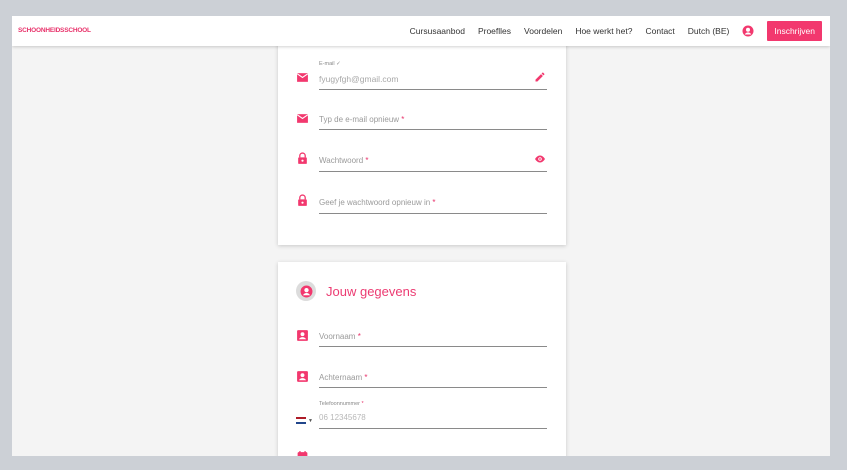  Describe the element at coordinates (342, 417) in the screenshot. I see `phone-input: 06 12345678` at that location.